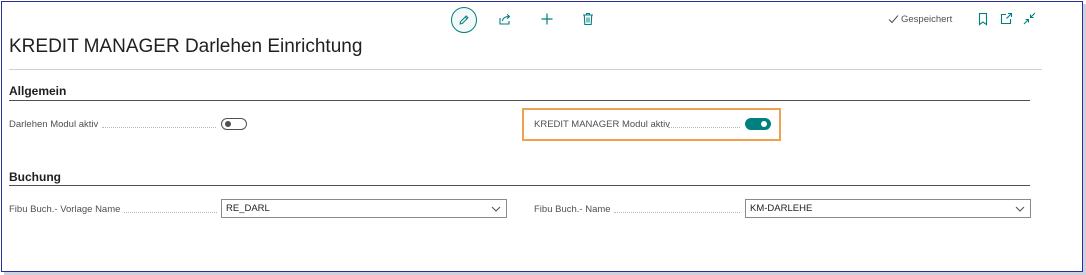  I want to click on save-status-label: Gespeichert, so click(927, 19).